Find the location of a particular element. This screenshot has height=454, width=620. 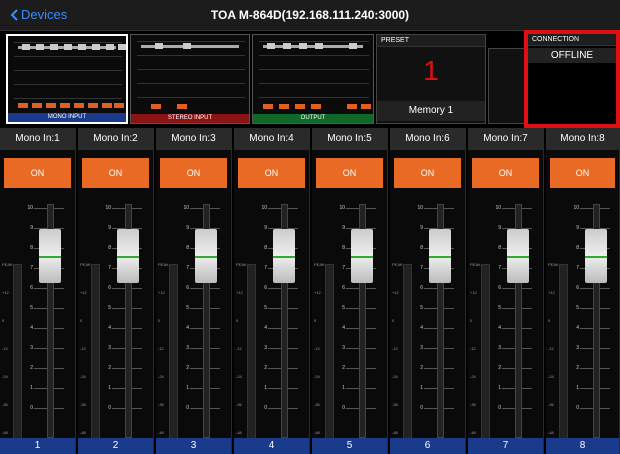

channel-number: 7 is located at coordinates (505, 446).